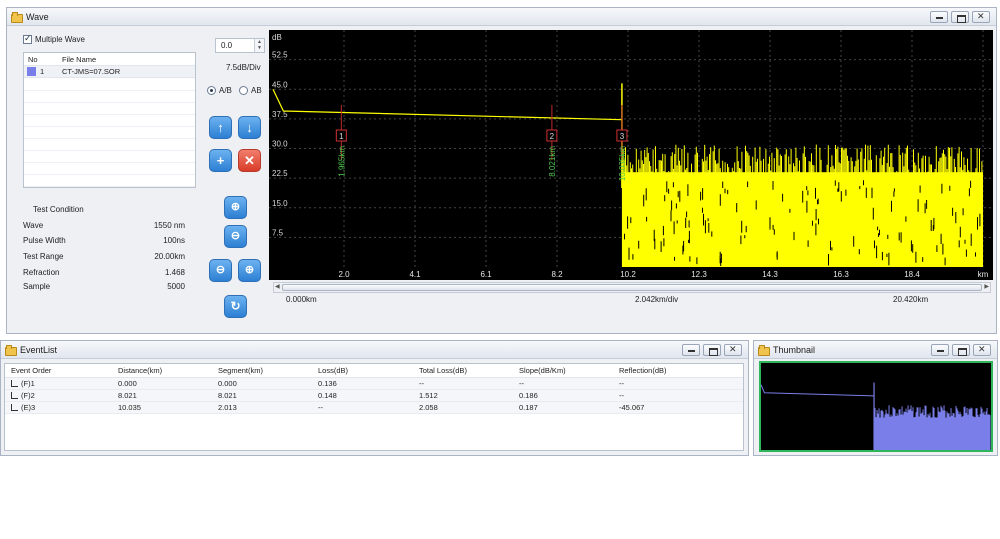  I want to click on checkbox-icon, so click(27, 38).